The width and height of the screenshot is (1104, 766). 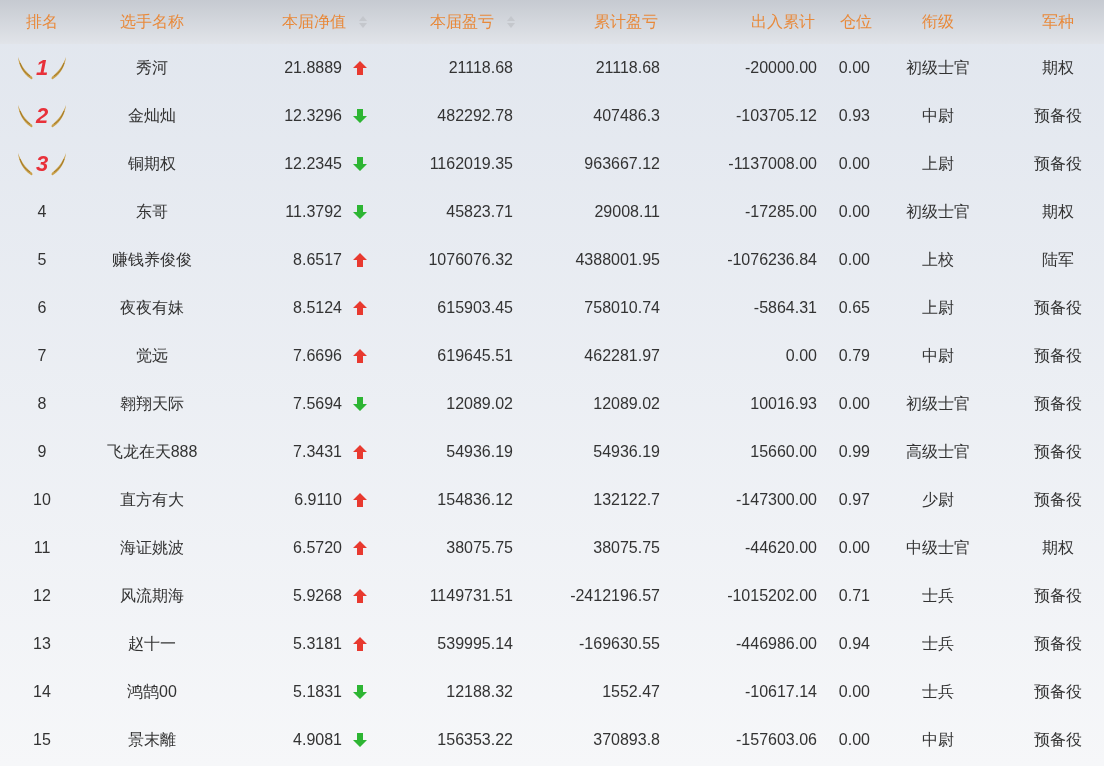 What do you see at coordinates (626, 116) in the screenshot?
I see `table-cell-text: 407486.3` at bounding box center [626, 116].